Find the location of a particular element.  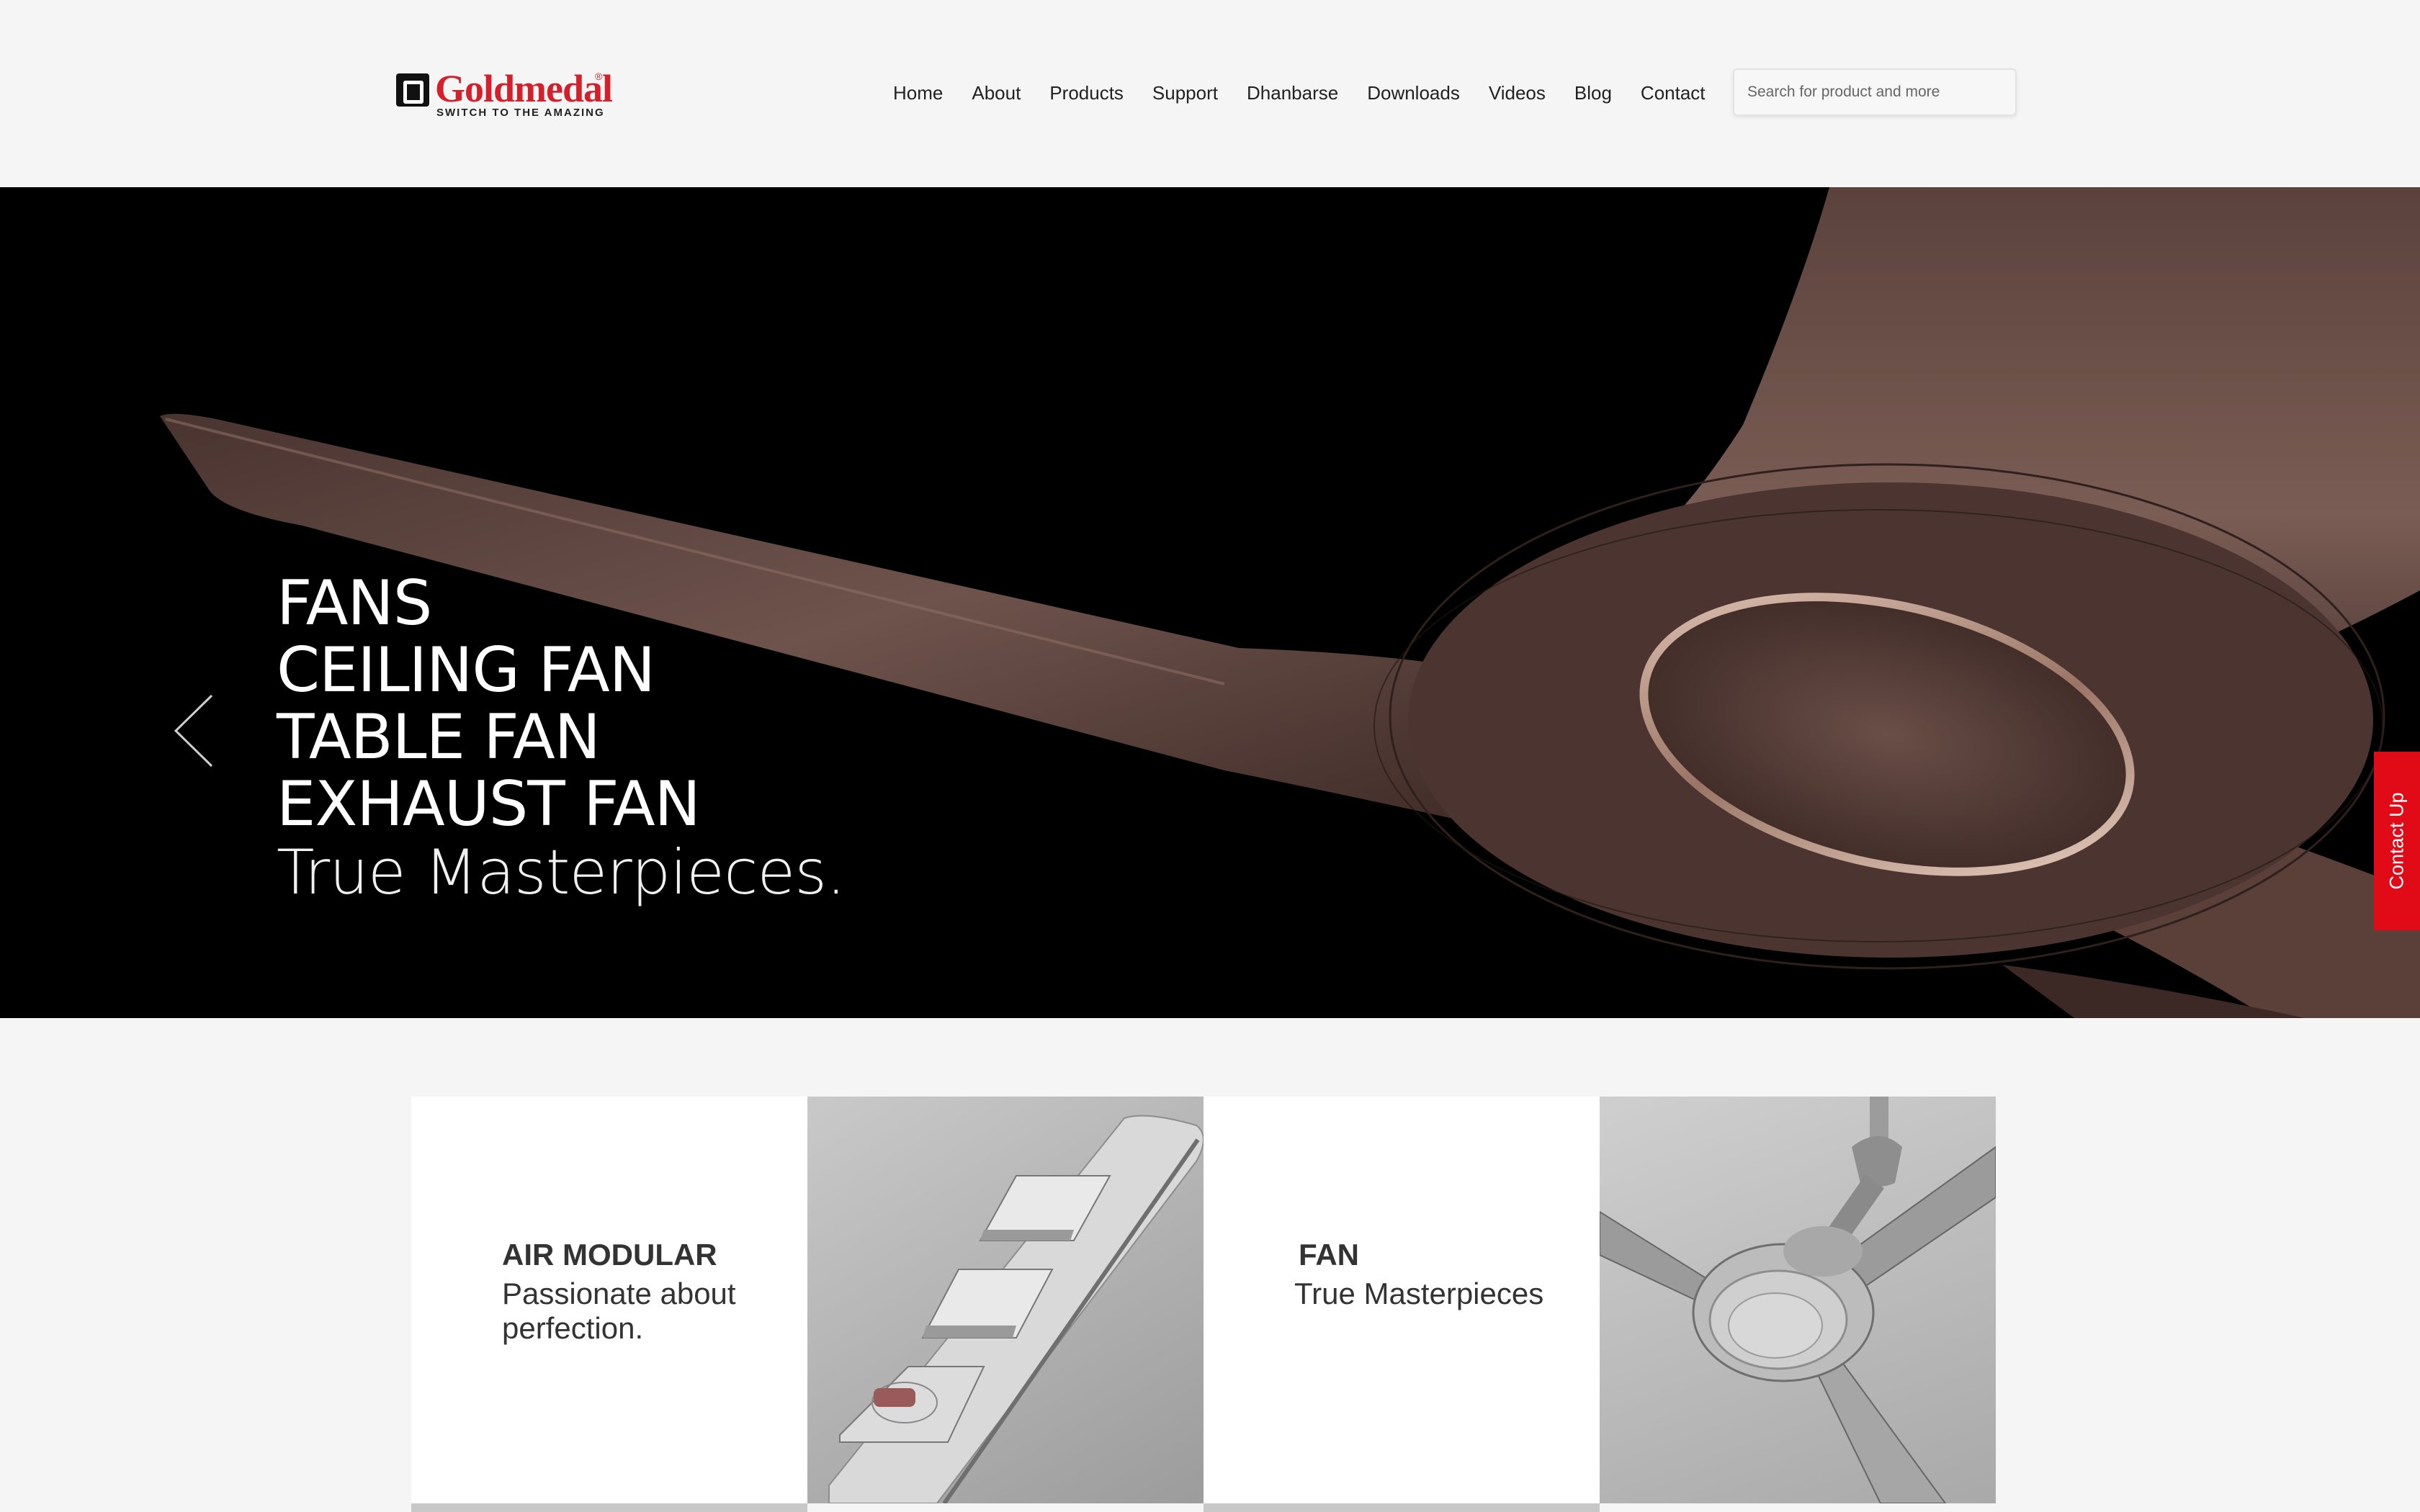

hero-subtitle: True Masterpieces. is located at coordinates (561, 873).